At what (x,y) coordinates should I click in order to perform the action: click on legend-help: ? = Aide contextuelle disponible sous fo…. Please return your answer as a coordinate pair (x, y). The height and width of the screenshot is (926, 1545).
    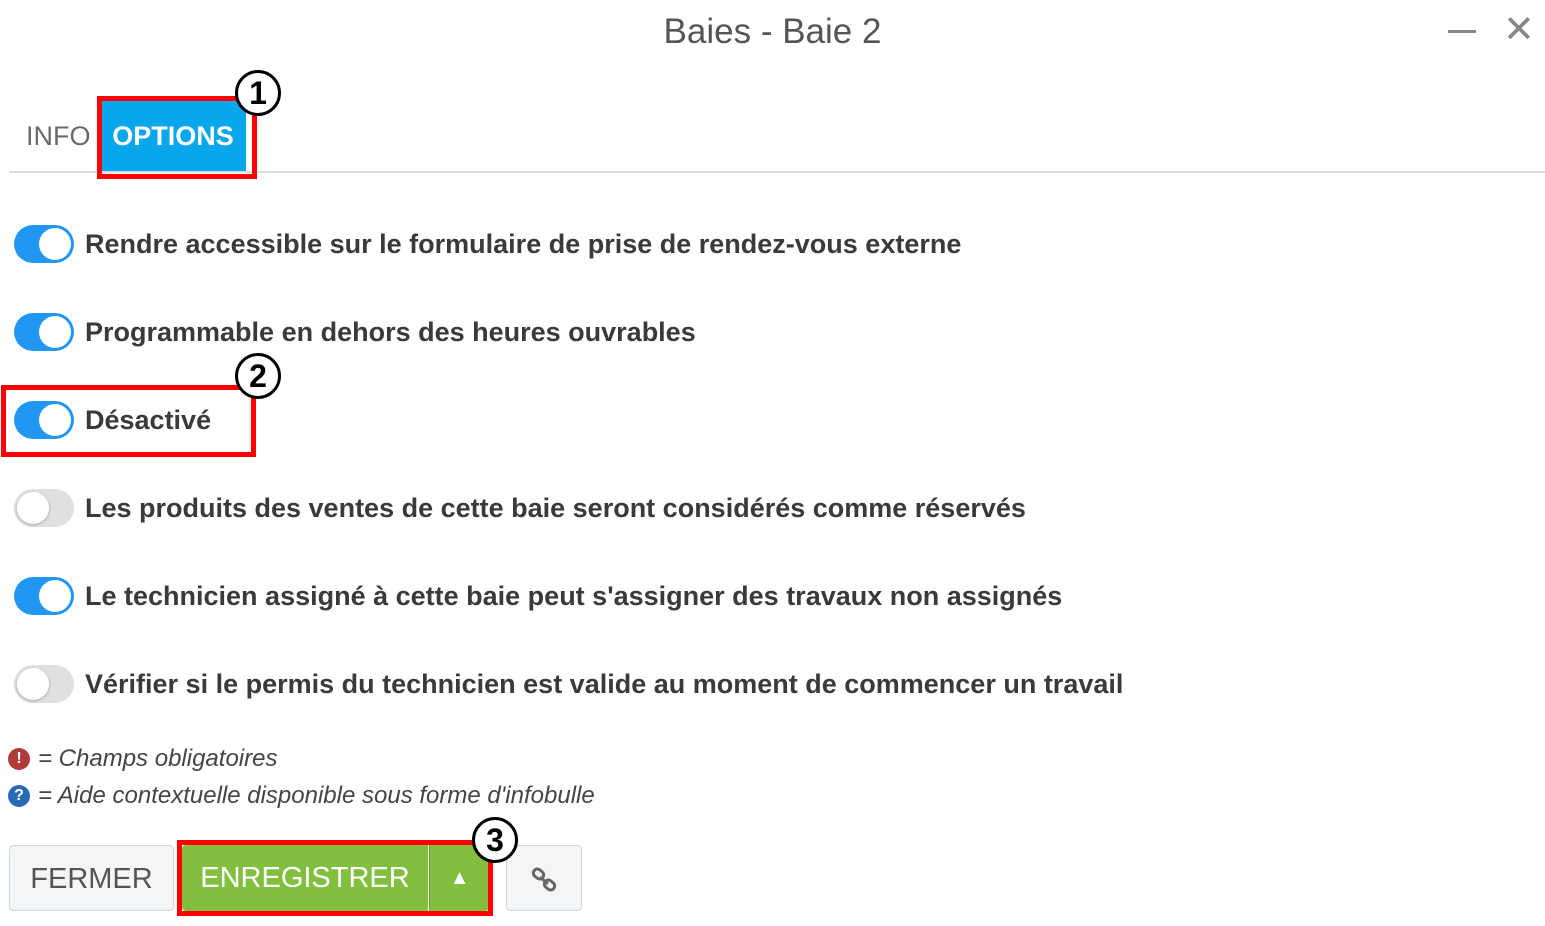
    Looking at the image, I should click on (301, 796).